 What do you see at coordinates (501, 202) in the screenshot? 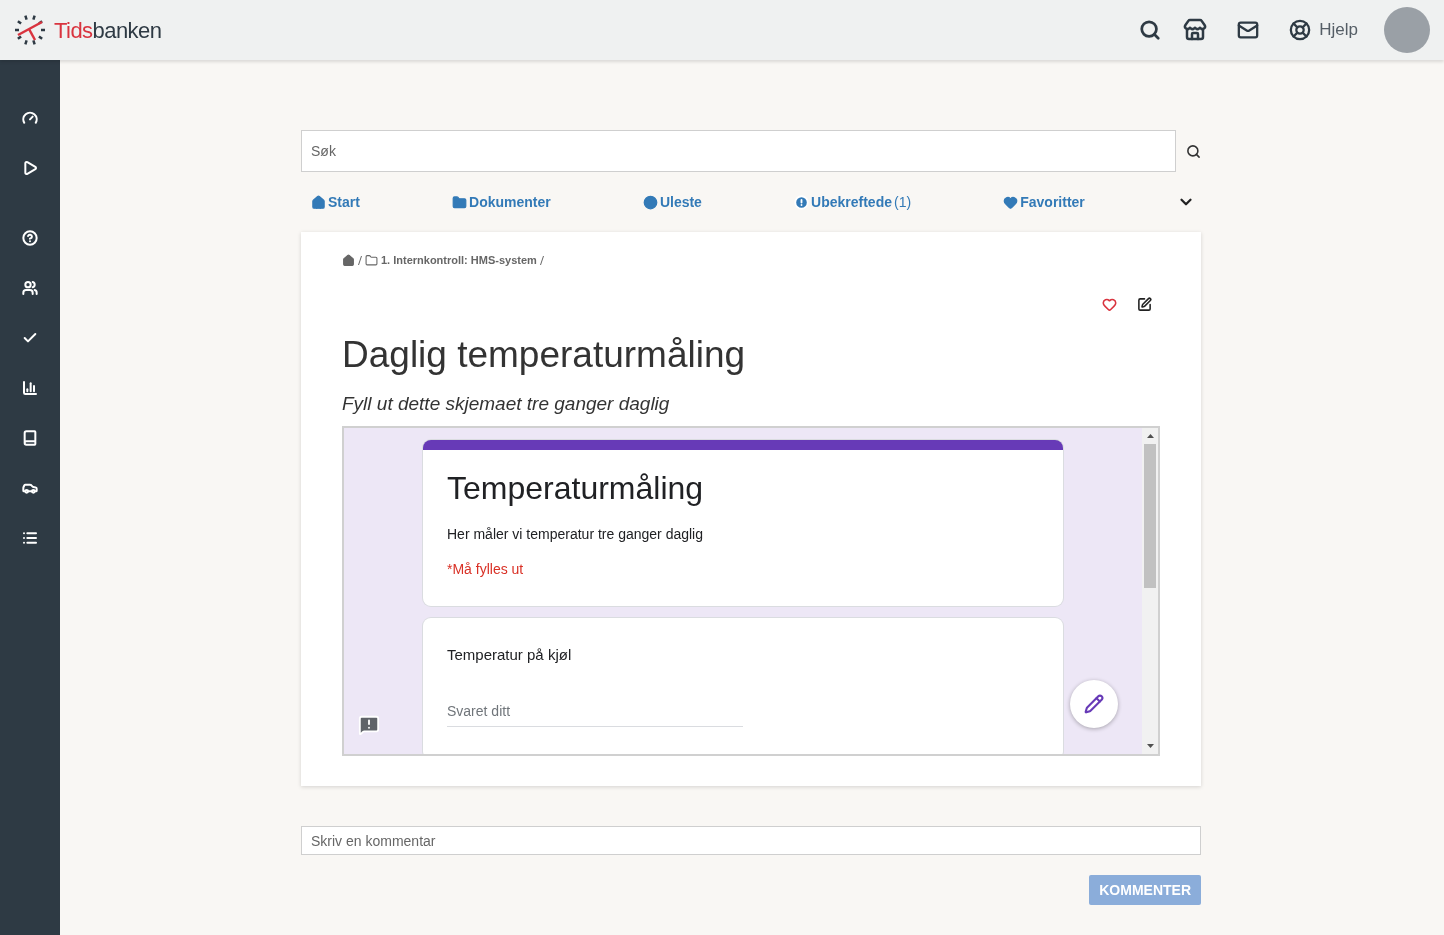
I see `nav-tab: Dokumenter` at bounding box center [501, 202].